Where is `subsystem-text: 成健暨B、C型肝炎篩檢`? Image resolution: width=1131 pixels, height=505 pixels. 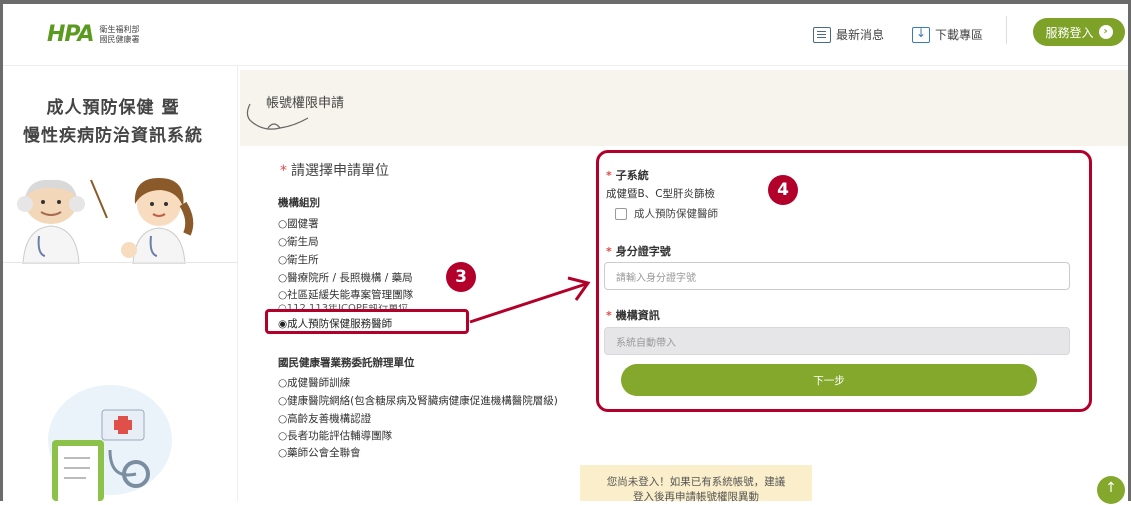 subsystem-text: 成健暨B、C型肝炎篩檢 is located at coordinates (661, 194).